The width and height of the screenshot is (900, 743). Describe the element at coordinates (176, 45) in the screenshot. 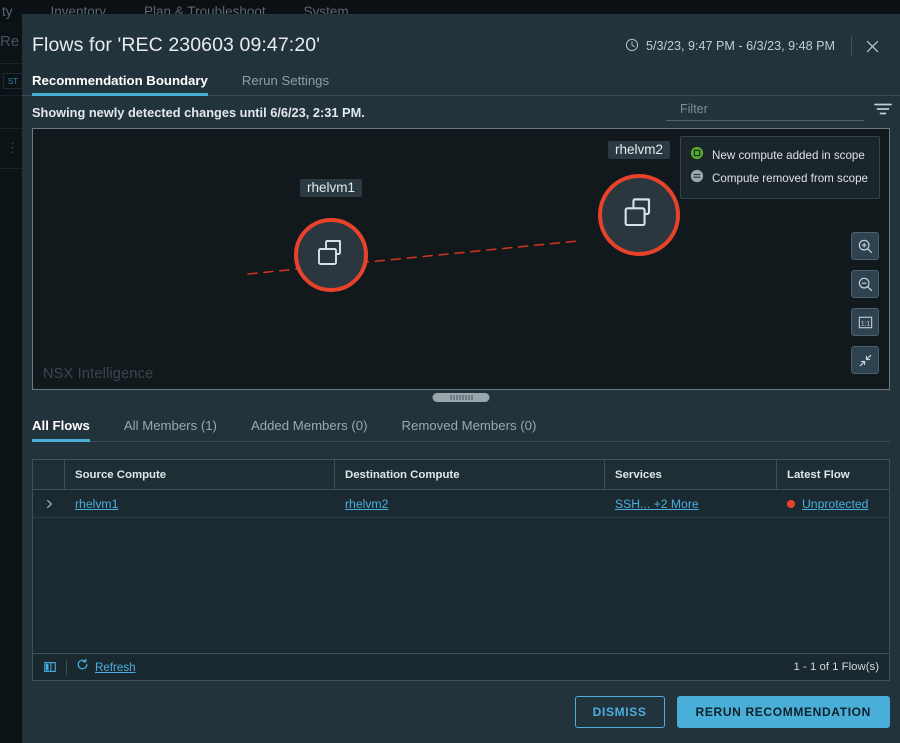

I see `modal-title: Flows for 'REC 230603 09:47:20'` at that location.